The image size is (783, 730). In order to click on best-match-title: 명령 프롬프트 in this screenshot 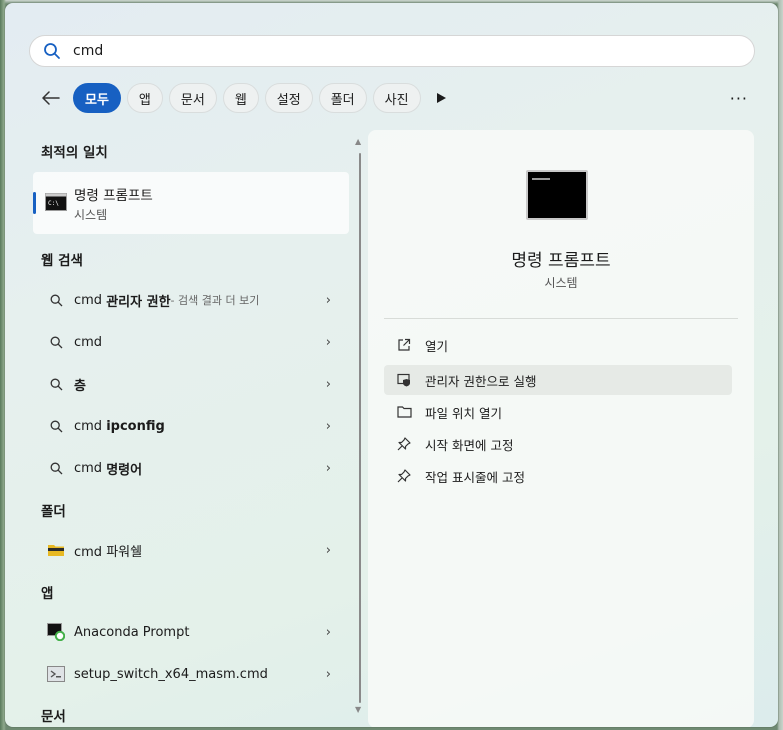, I will do `click(113, 196)`.